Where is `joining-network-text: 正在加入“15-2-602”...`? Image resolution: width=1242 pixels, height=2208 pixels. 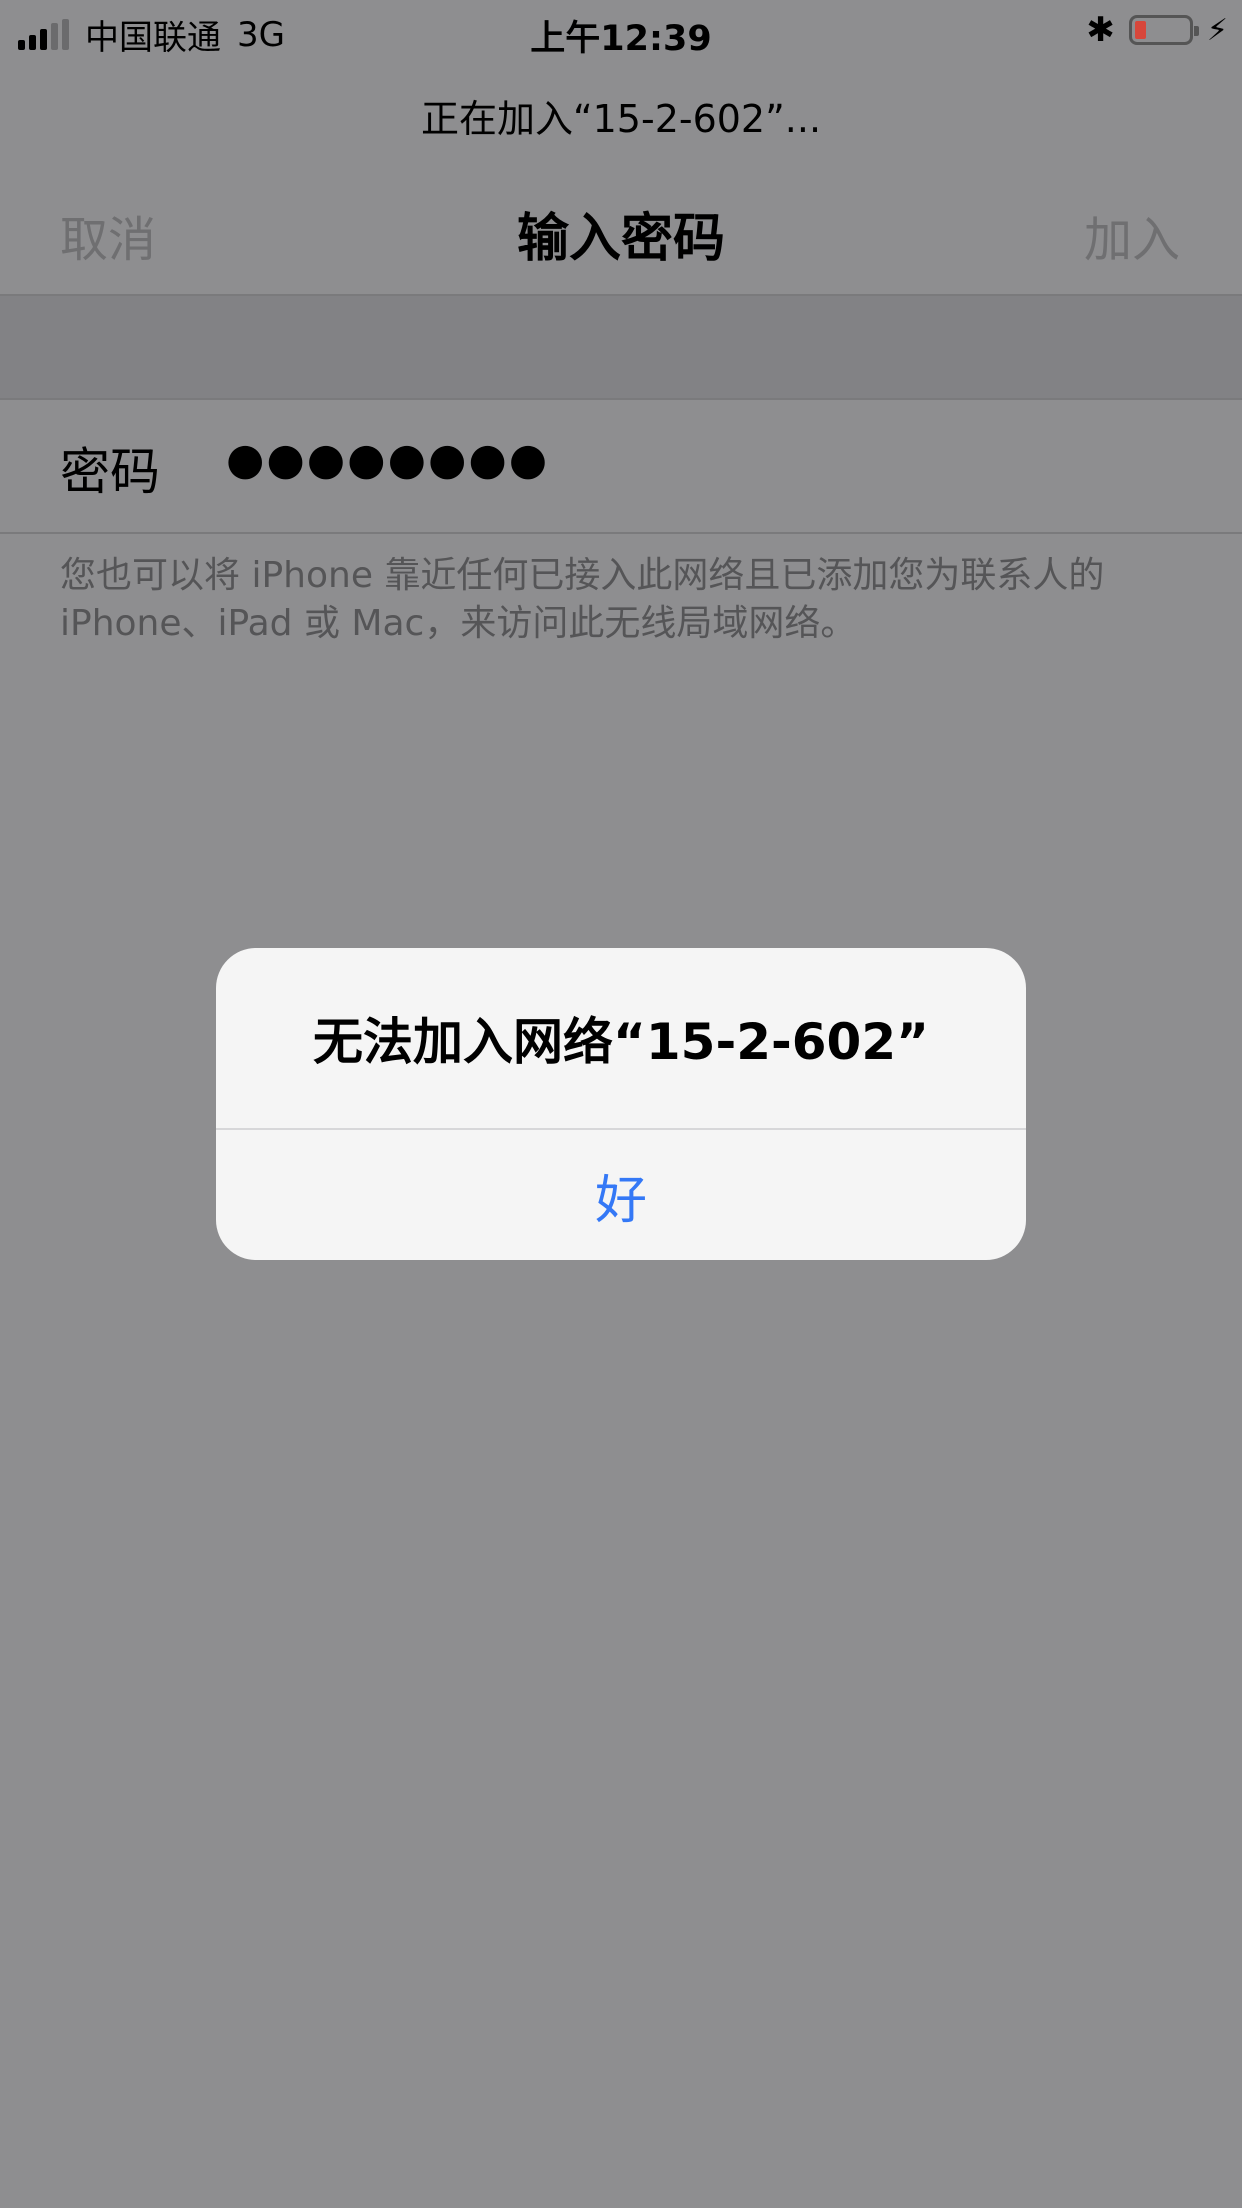
joining-network-text: 正在加入“15-2-602”... is located at coordinates (621, 119).